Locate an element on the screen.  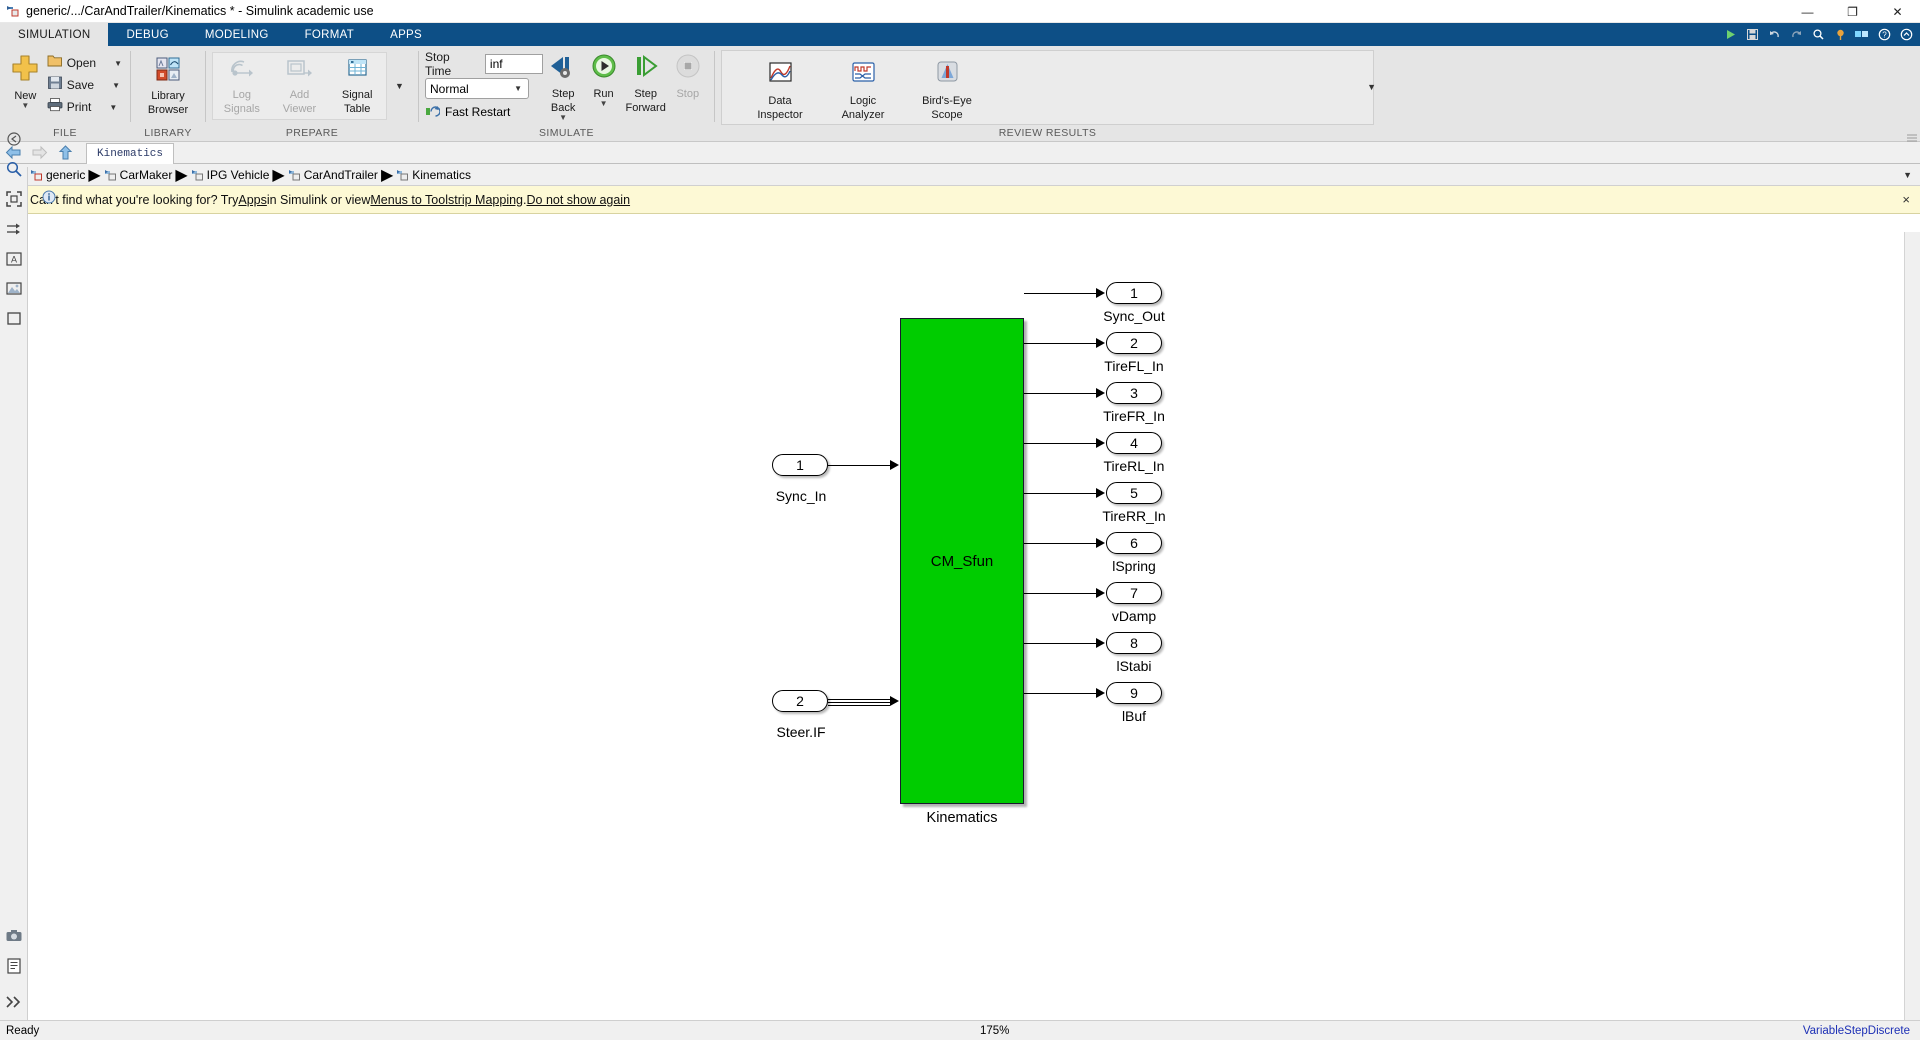
signal-route-icon is located at coordinates (14, 229).